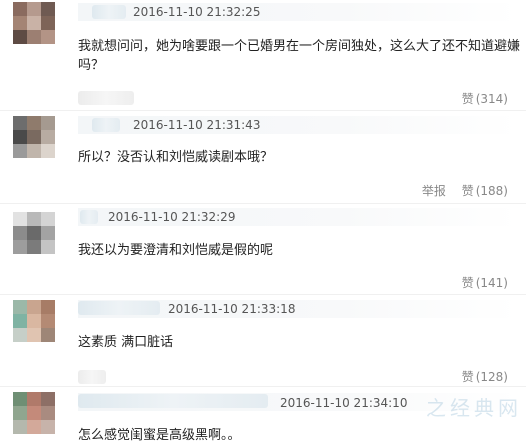  I want to click on comment-text-continued: 吗？, so click(91, 65).